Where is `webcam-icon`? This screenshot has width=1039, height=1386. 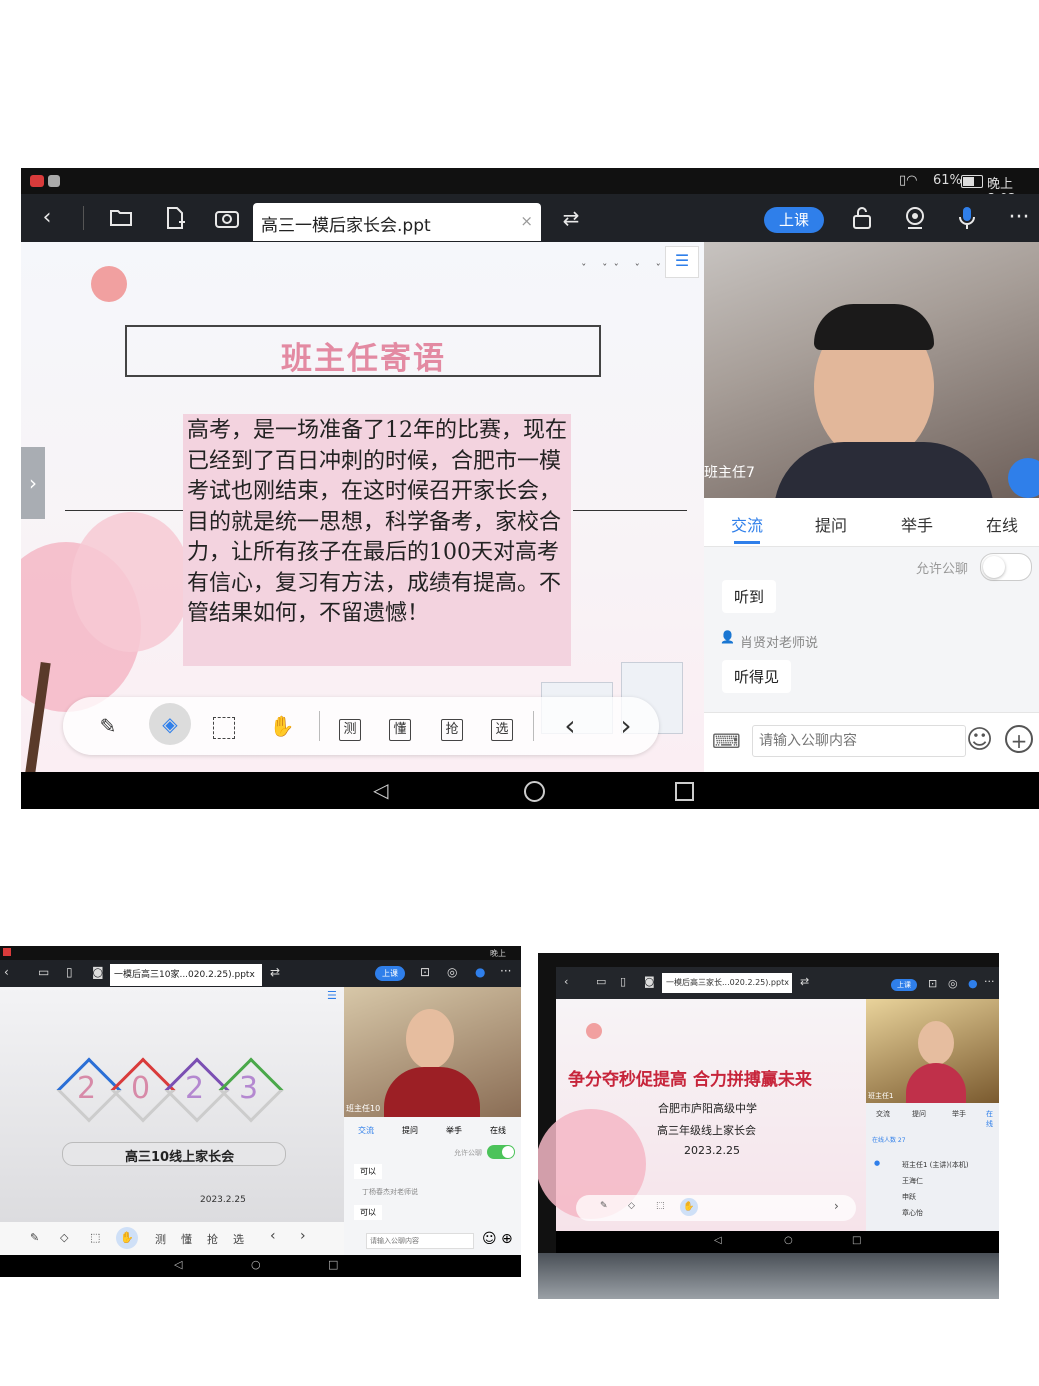 webcam-icon is located at coordinates (915, 221).